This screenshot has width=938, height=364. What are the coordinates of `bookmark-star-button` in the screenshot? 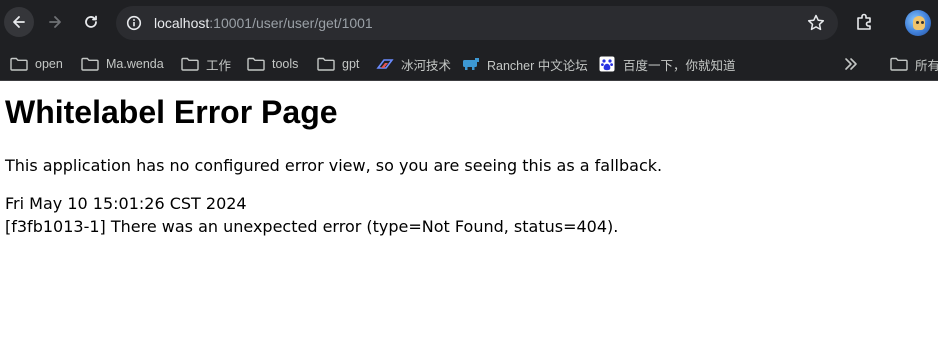 It's located at (816, 23).